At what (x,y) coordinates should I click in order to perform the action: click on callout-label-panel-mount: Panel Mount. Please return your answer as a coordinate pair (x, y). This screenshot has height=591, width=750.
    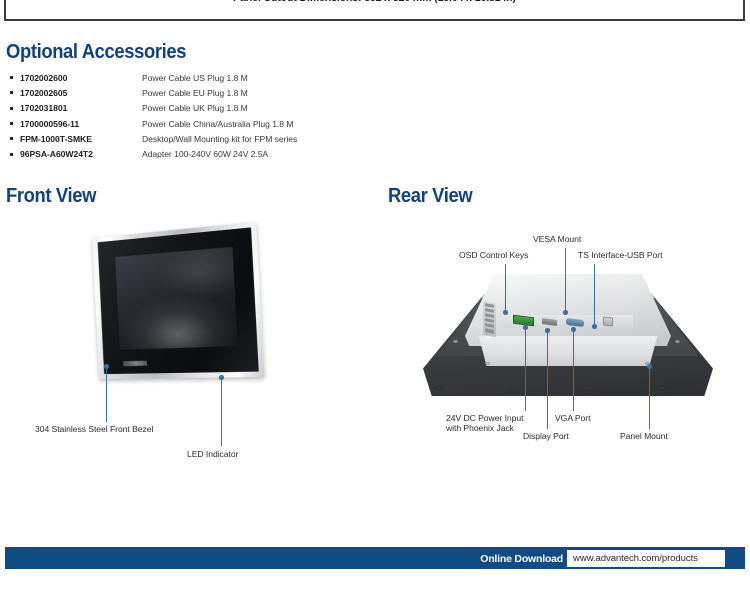
    Looking at the image, I should click on (644, 436).